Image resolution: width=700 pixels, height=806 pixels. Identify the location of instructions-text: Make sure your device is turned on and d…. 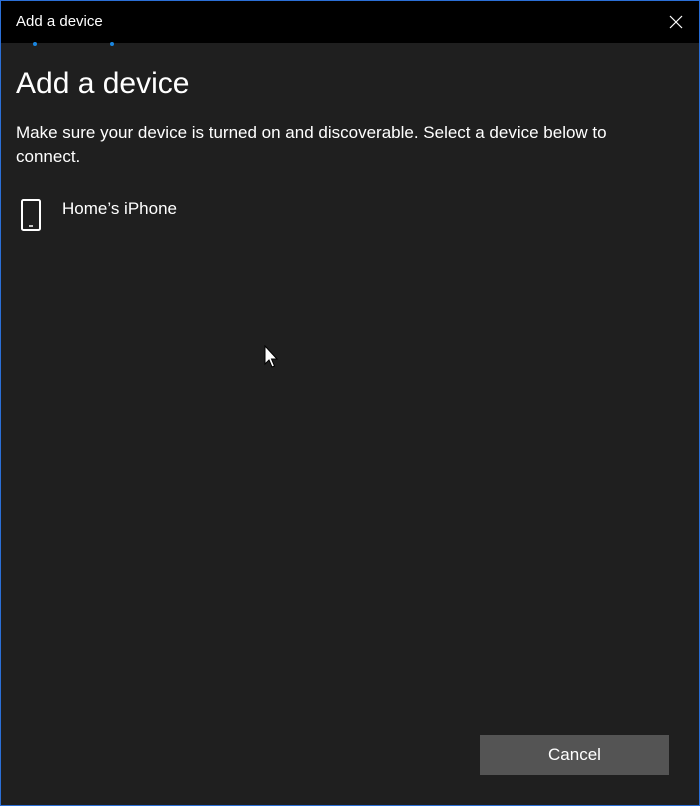
(311, 144).